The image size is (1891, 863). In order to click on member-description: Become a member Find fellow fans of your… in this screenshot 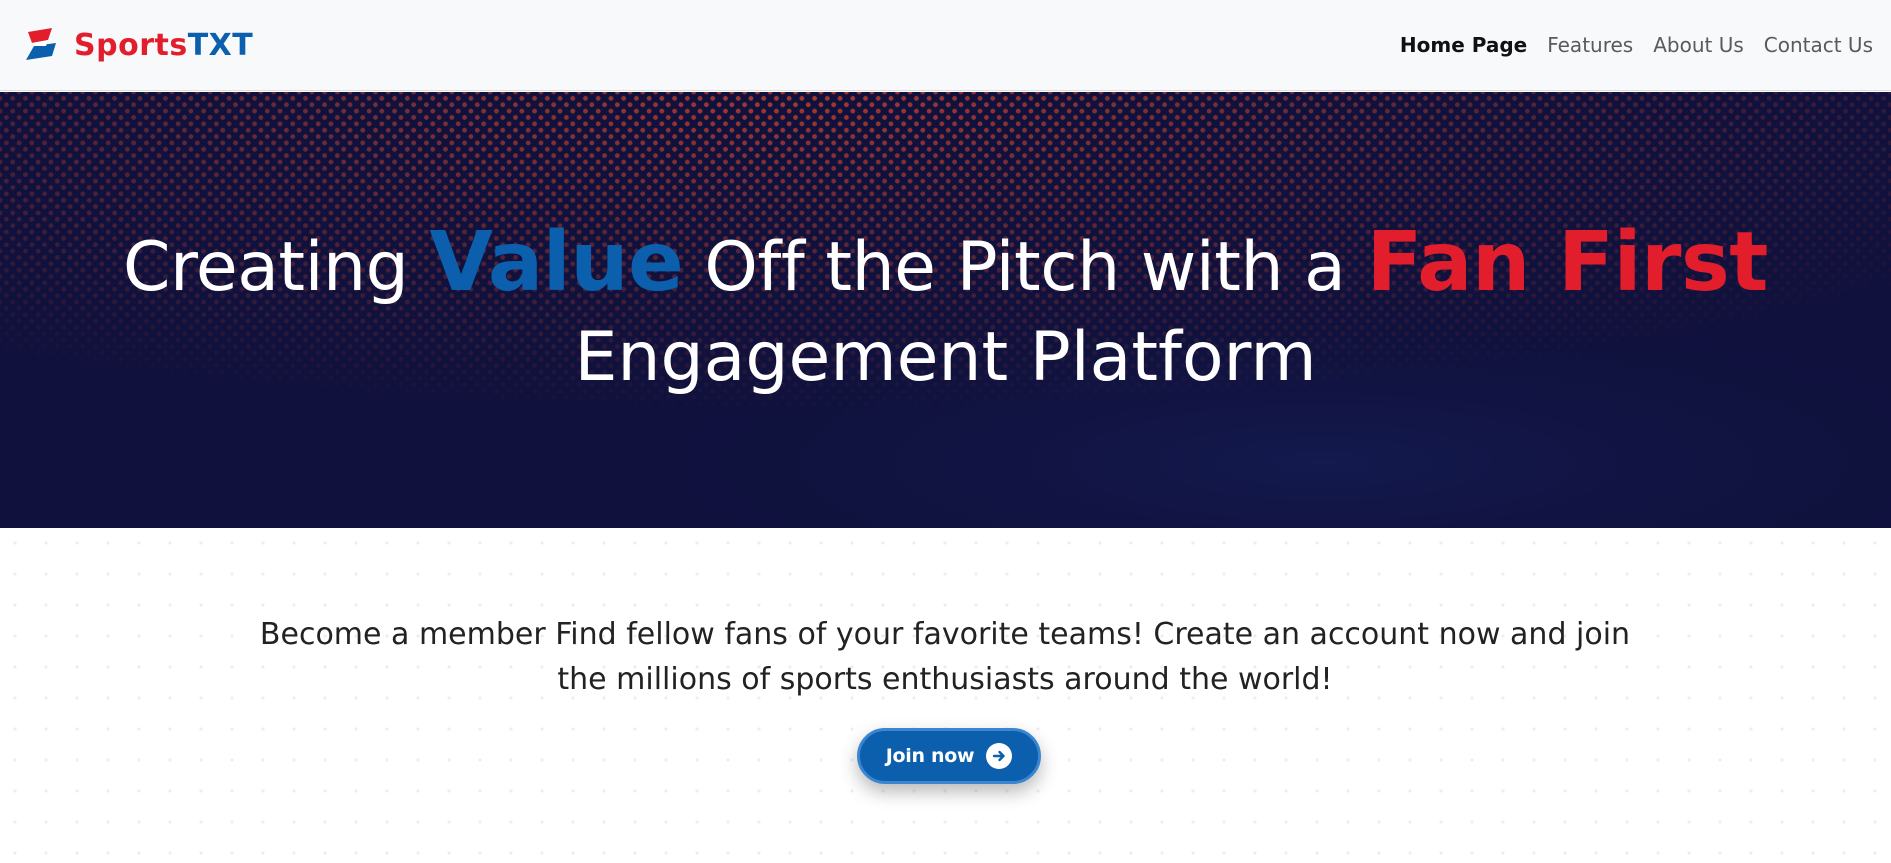, I will do `click(945, 657)`.